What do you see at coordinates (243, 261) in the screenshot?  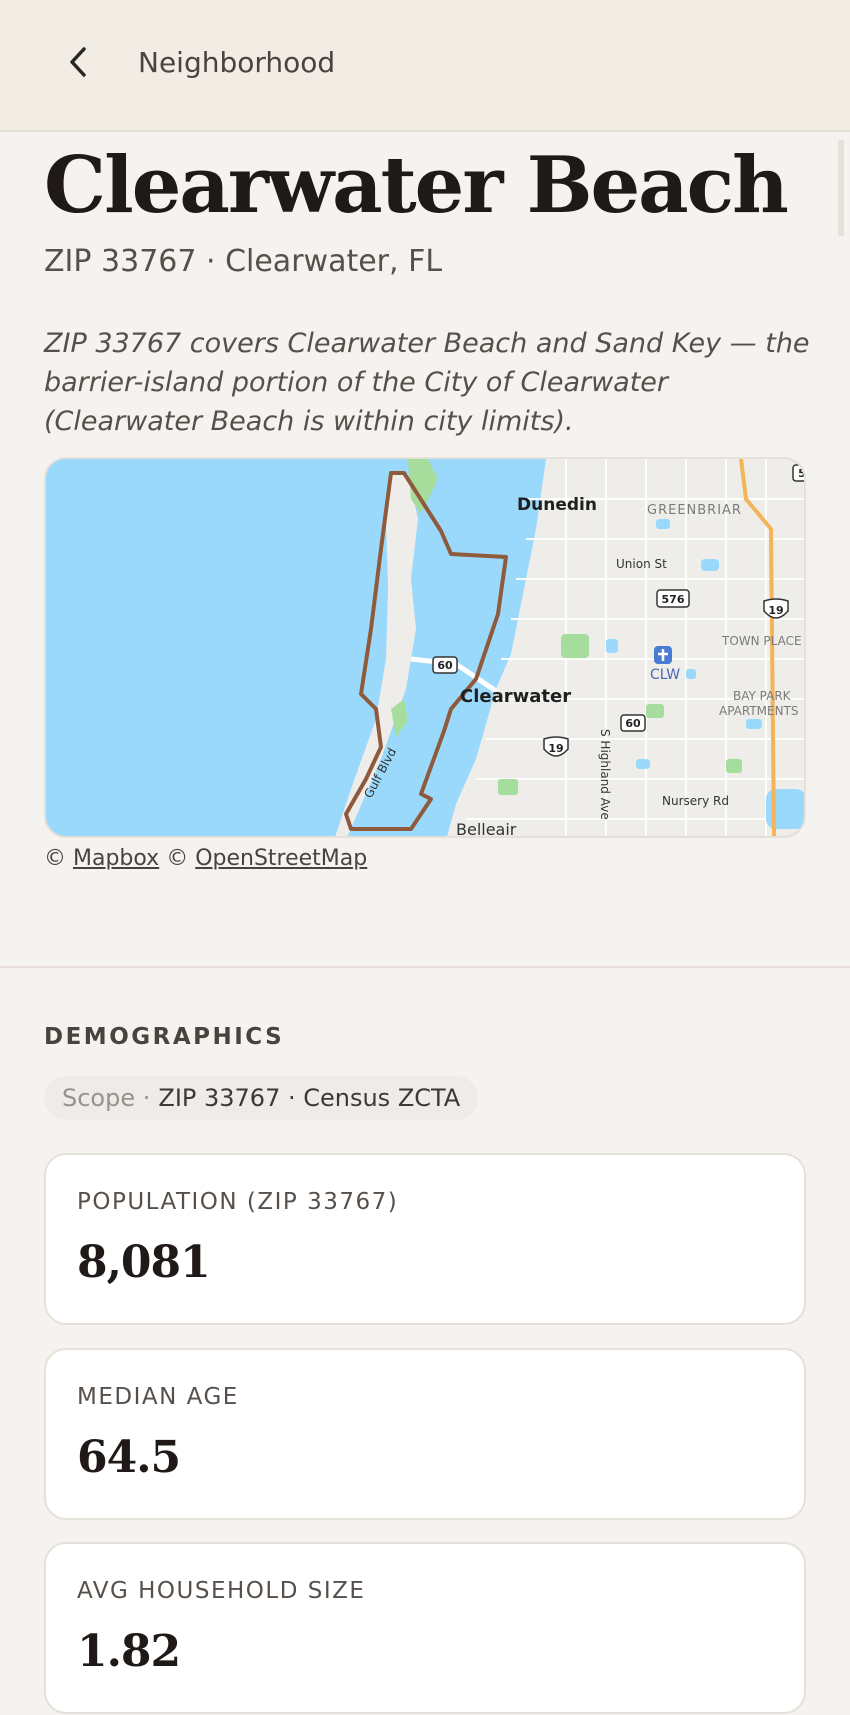 I see `page-subtitle: ZIP 33767 · Clearwater, FL` at bounding box center [243, 261].